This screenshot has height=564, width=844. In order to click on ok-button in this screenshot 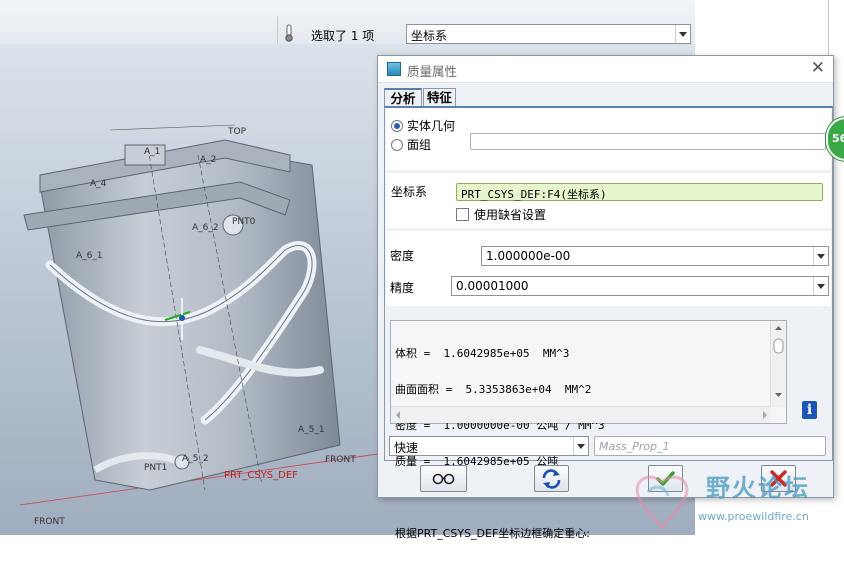, I will do `click(665, 478)`.